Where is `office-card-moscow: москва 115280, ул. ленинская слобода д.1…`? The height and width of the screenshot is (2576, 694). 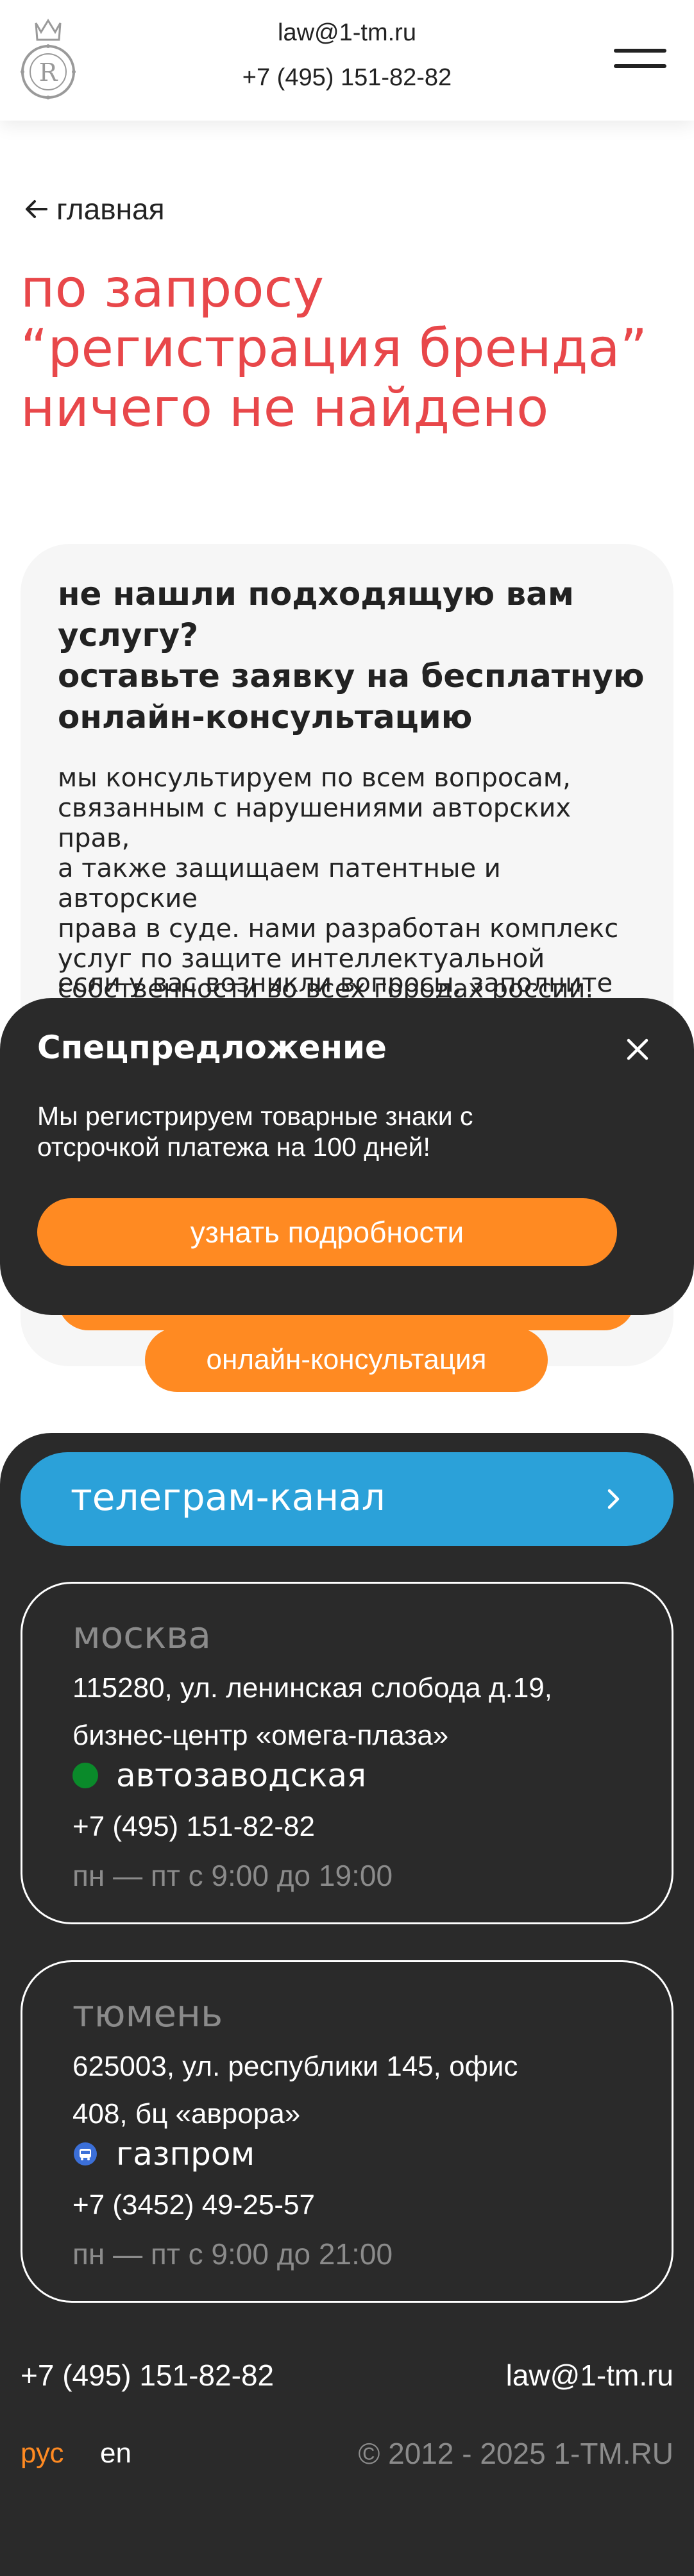
office-card-moscow: москва 115280, ул. ленинская слобода д.1… is located at coordinates (347, 1753).